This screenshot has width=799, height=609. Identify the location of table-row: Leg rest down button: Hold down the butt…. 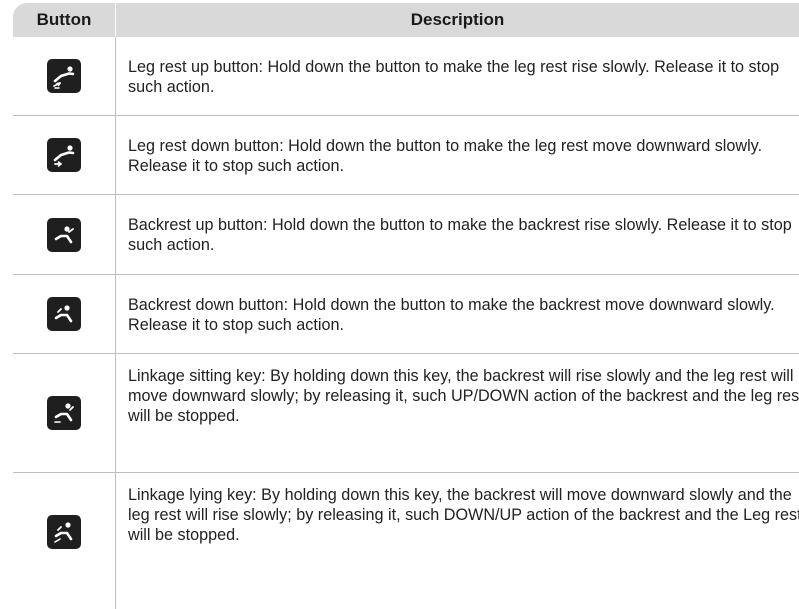
(406, 155).